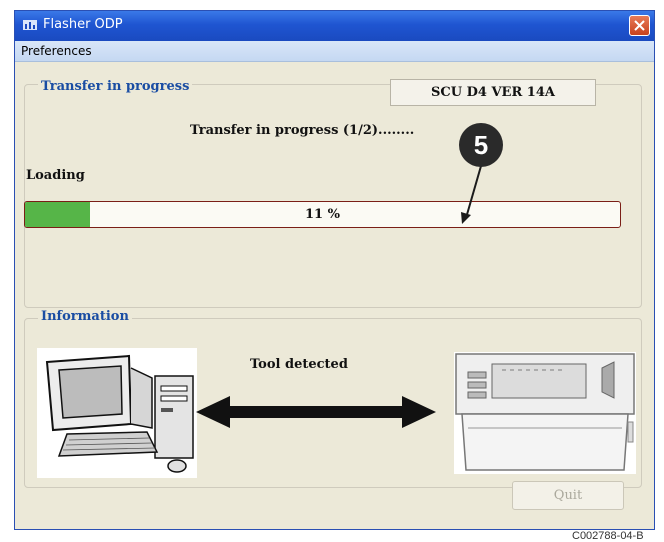 The image size is (664, 542). What do you see at coordinates (608, 536) in the screenshot?
I see `figure-reference: C002788-04-B` at bounding box center [608, 536].